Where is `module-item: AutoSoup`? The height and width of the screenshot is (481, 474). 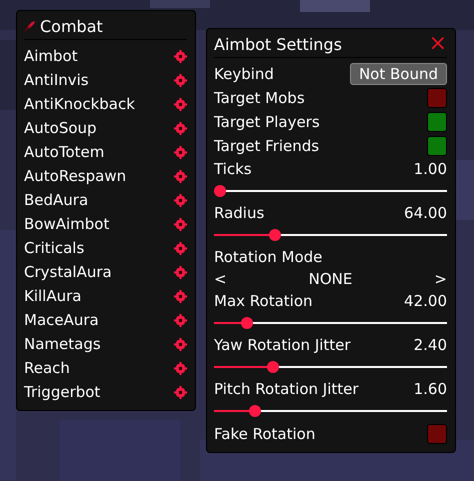
module-item: AutoSoup is located at coordinates (60, 128).